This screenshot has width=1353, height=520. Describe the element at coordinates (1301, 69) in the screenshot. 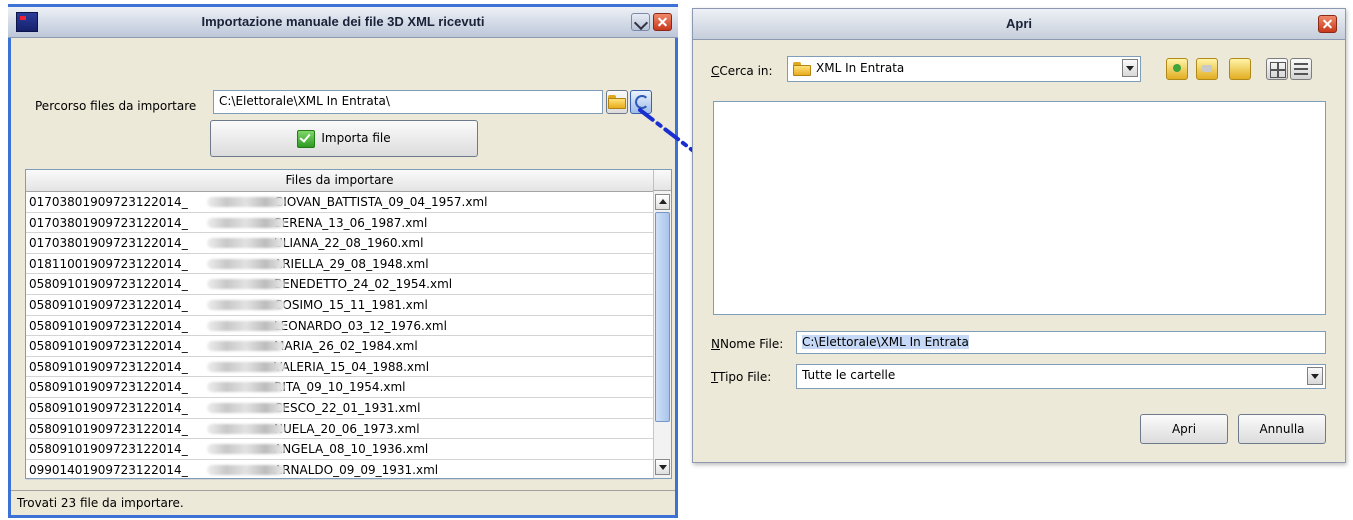

I see `details-view-icon` at that location.